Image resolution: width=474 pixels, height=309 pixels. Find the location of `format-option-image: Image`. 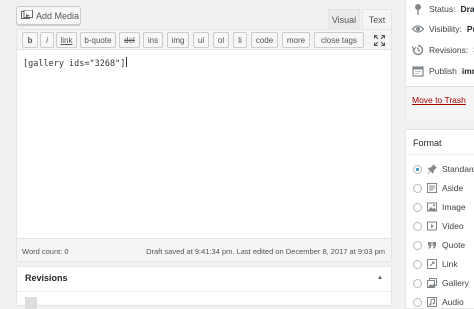

format-option-image: Image is located at coordinates (439, 207).